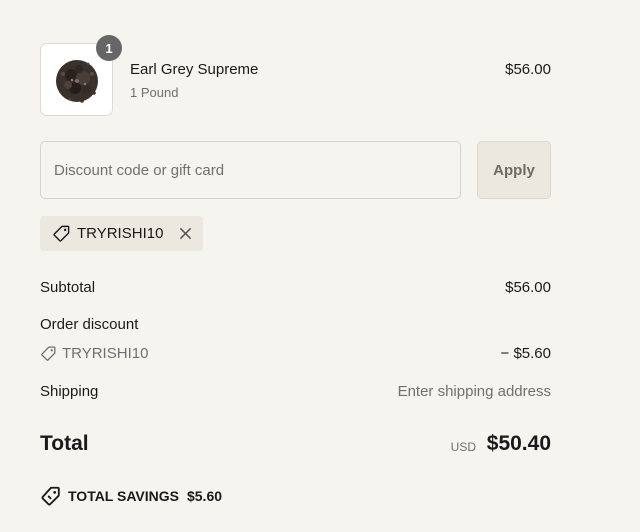 The height and width of the screenshot is (532, 640). What do you see at coordinates (68, 287) in the screenshot?
I see `subtotal-label: Subtotal` at bounding box center [68, 287].